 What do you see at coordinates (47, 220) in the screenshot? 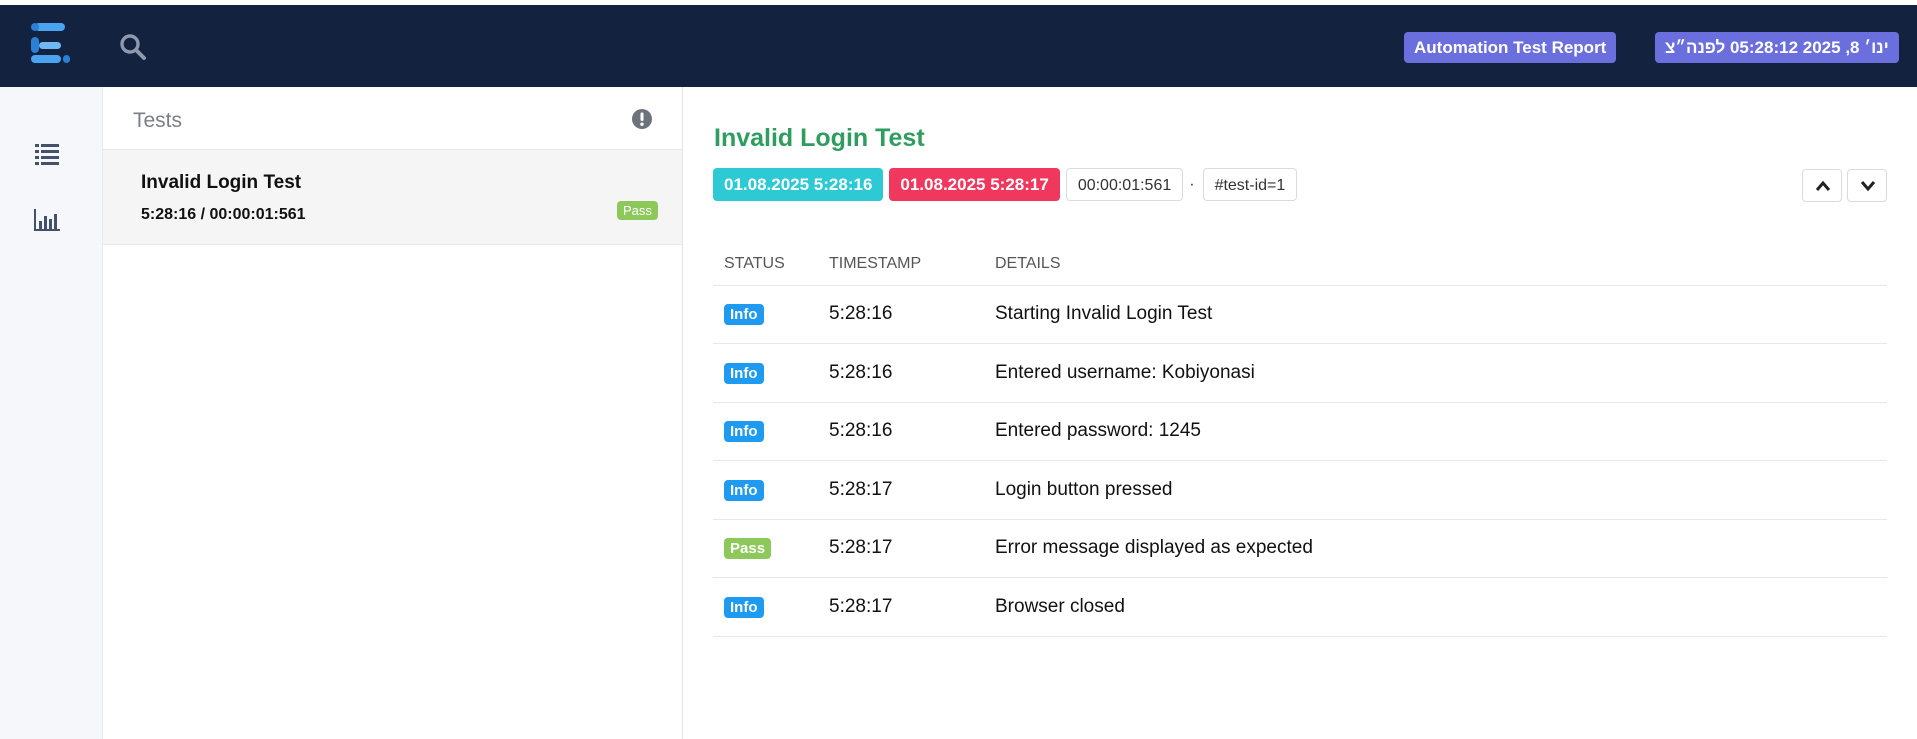
I see `bar-chart-icon` at bounding box center [47, 220].